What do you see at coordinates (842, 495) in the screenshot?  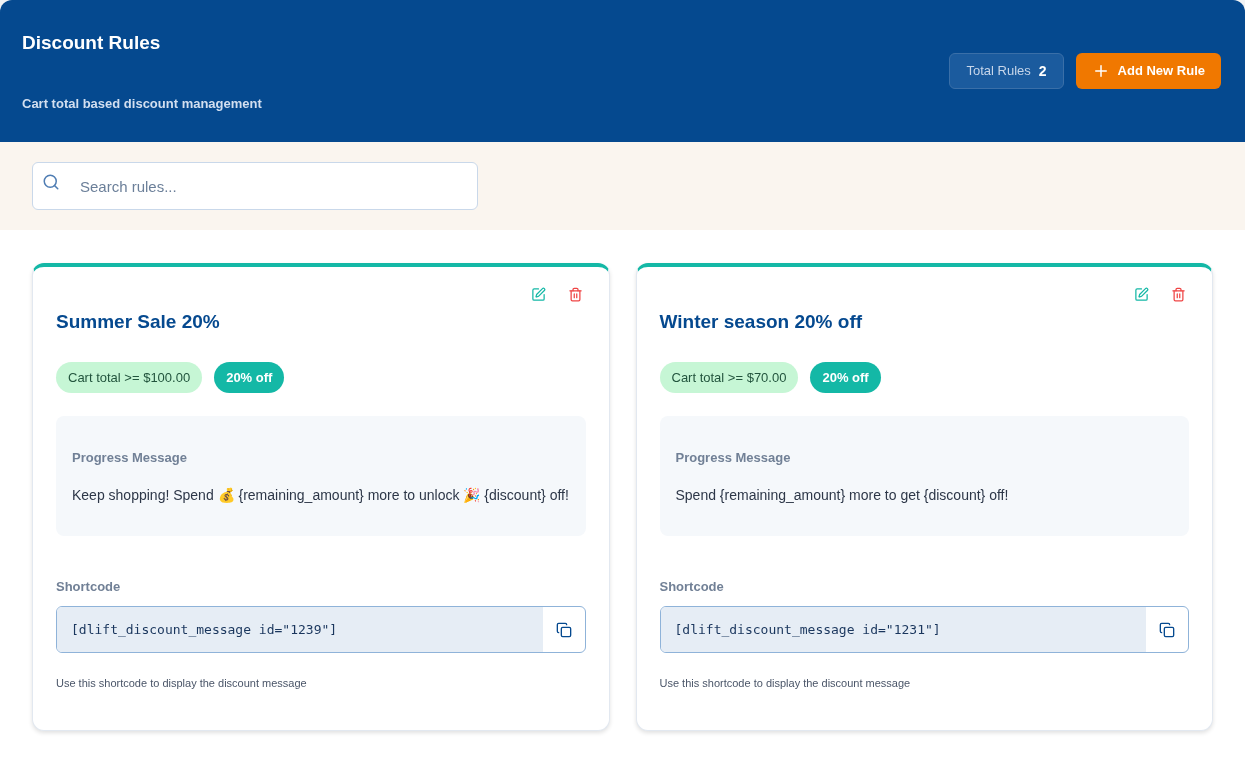 I see `message-text: Spend {remaining_amount} more to get {discount} off!` at bounding box center [842, 495].